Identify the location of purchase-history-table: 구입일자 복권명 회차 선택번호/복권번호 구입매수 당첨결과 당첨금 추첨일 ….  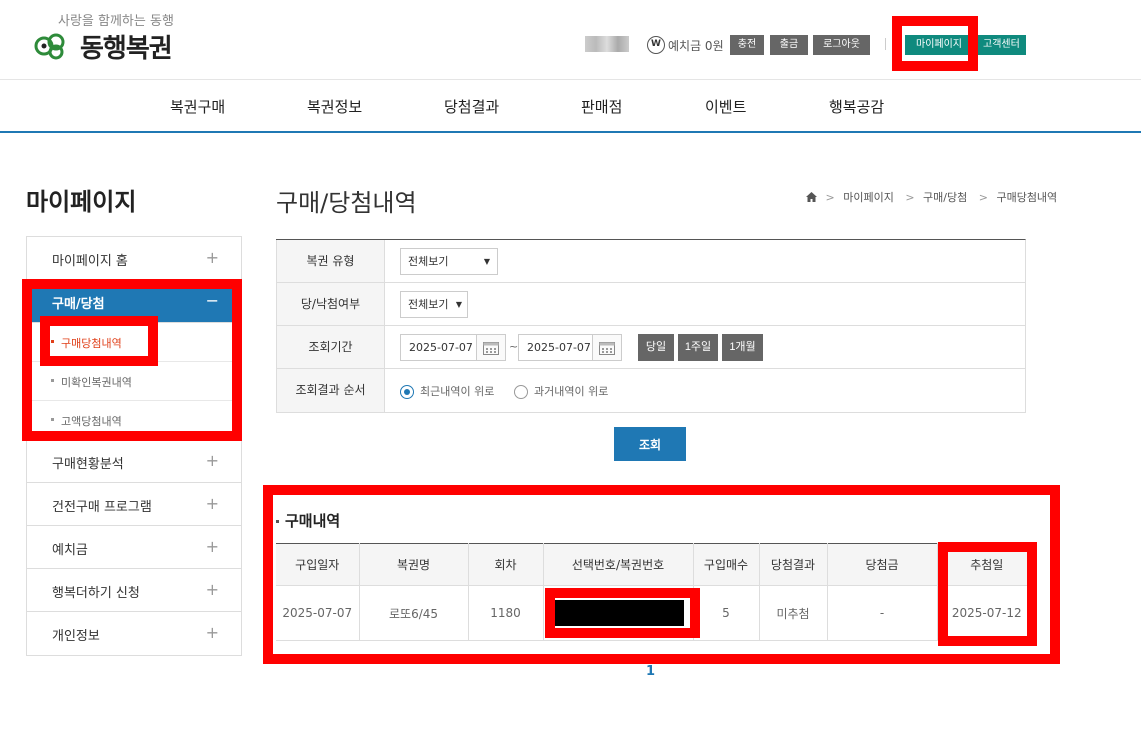
(656, 592).